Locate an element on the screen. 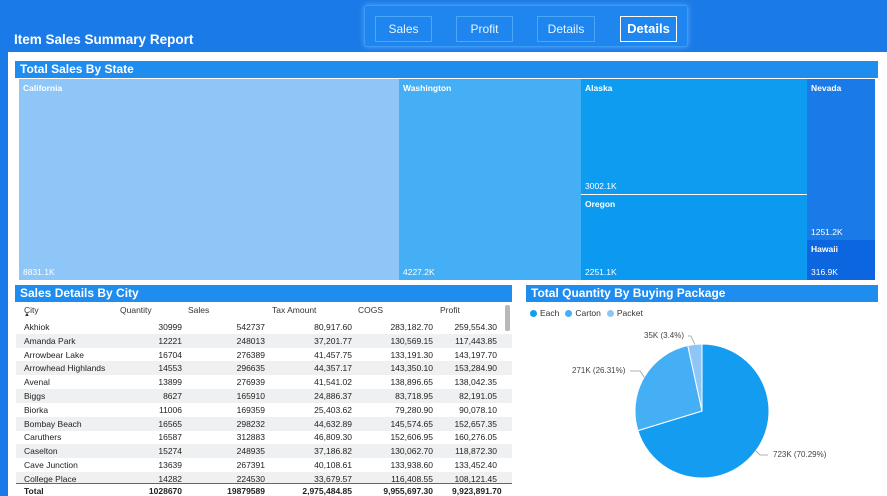 Image resolution: width=887 pixels, height=496 pixels. table-cell: 133,452.40 is located at coordinates (475, 465).